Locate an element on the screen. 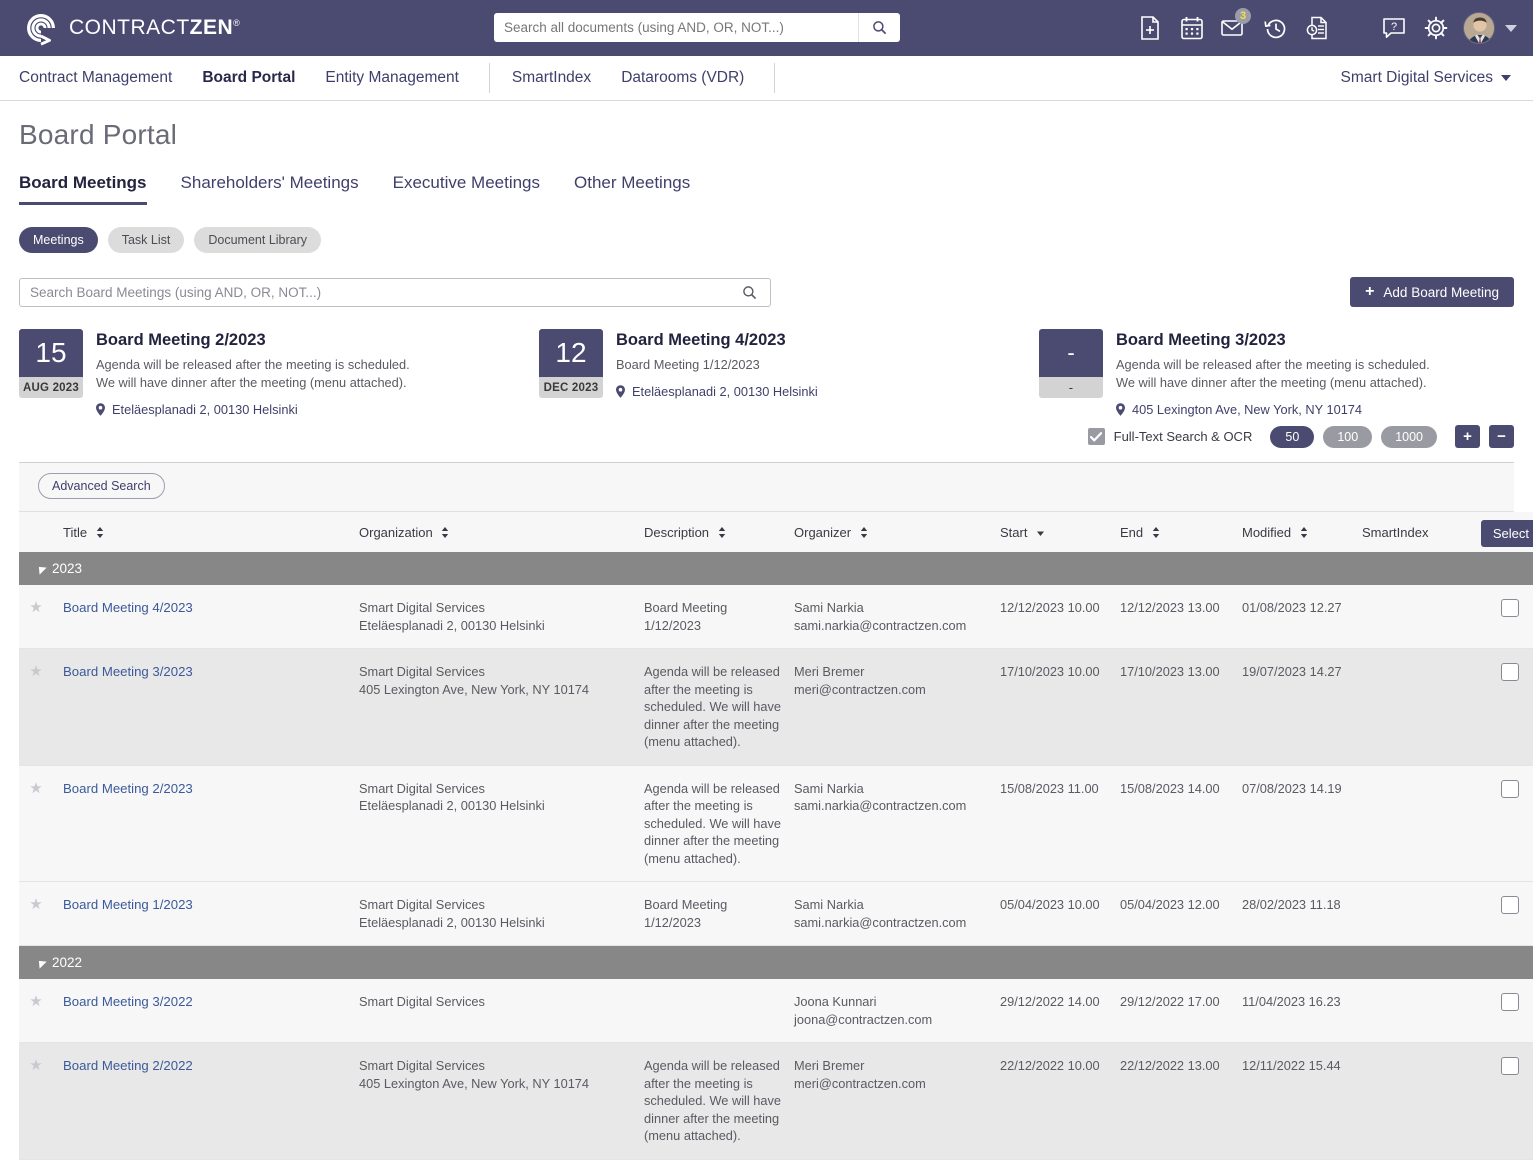 The image size is (1533, 1173). title-cell: Board Meeting 3/2023 is located at coordinates (211, 707).